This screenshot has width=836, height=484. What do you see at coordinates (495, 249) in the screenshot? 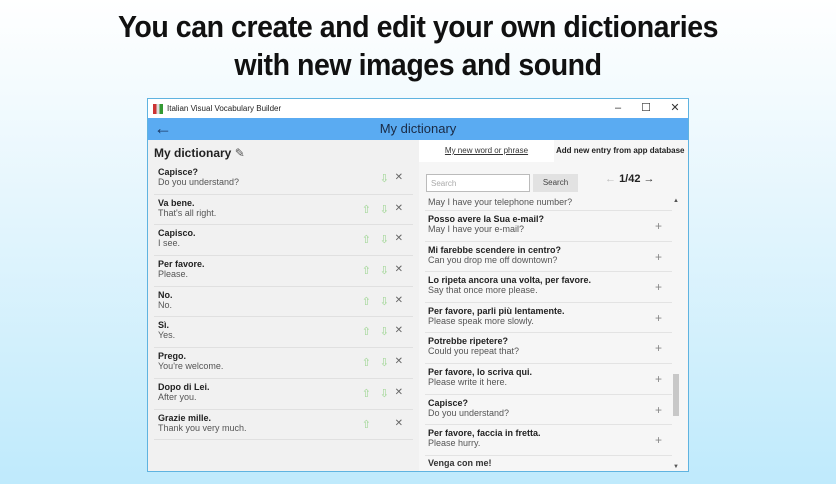
I see `italian-text: Mi farebbe scendere in centro?` at bounding box center [495, 249].